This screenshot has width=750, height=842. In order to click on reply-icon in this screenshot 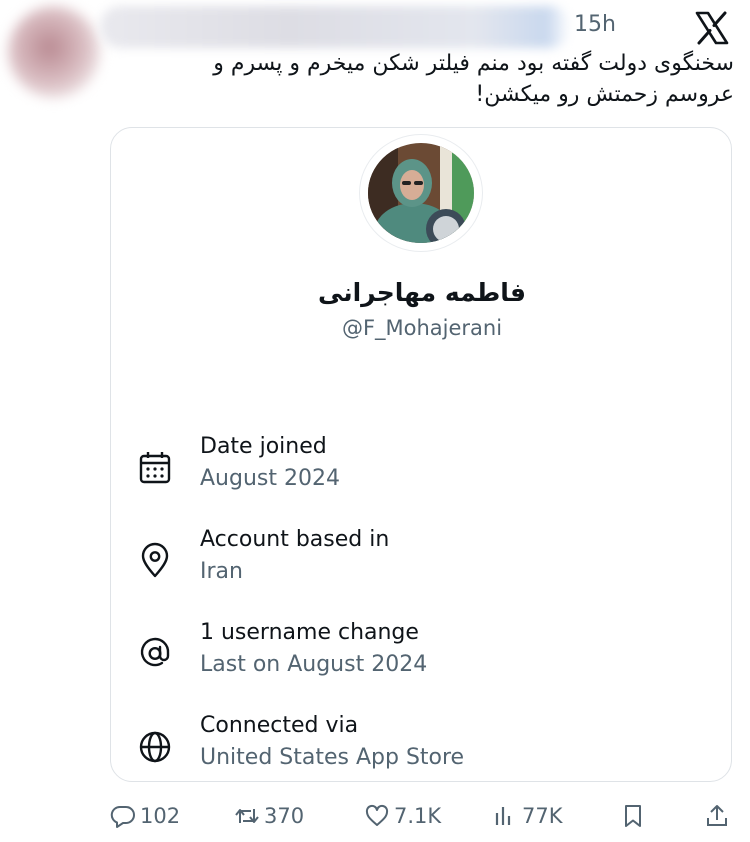, I will do `click(122, 816)`.